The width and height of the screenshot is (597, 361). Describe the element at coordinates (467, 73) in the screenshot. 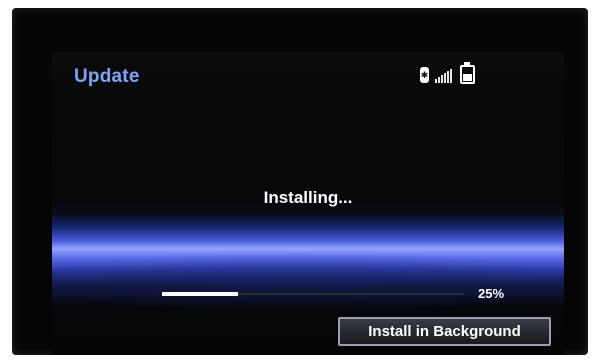

I see `battery-icon` at that location.